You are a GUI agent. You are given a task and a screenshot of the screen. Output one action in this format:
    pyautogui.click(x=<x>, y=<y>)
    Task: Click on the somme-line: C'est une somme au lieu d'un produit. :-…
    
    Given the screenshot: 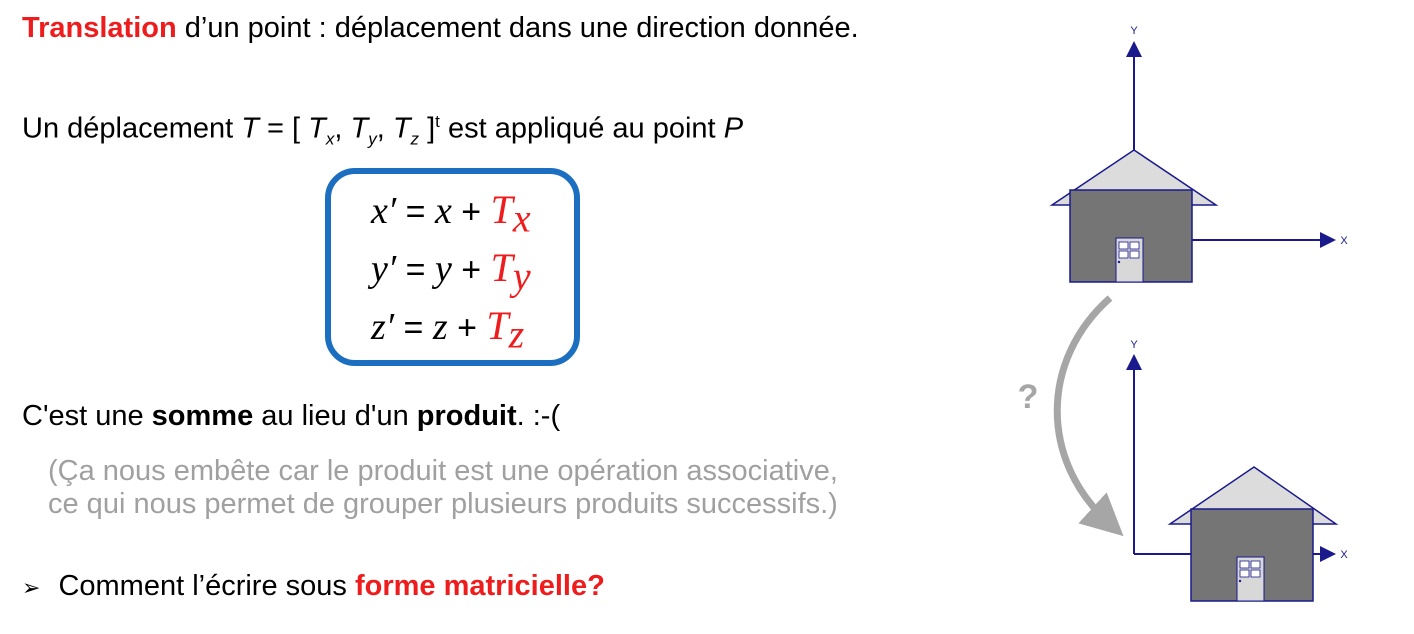 What is the action you would take?
    pyautogui.click(x=291, y=416)
    